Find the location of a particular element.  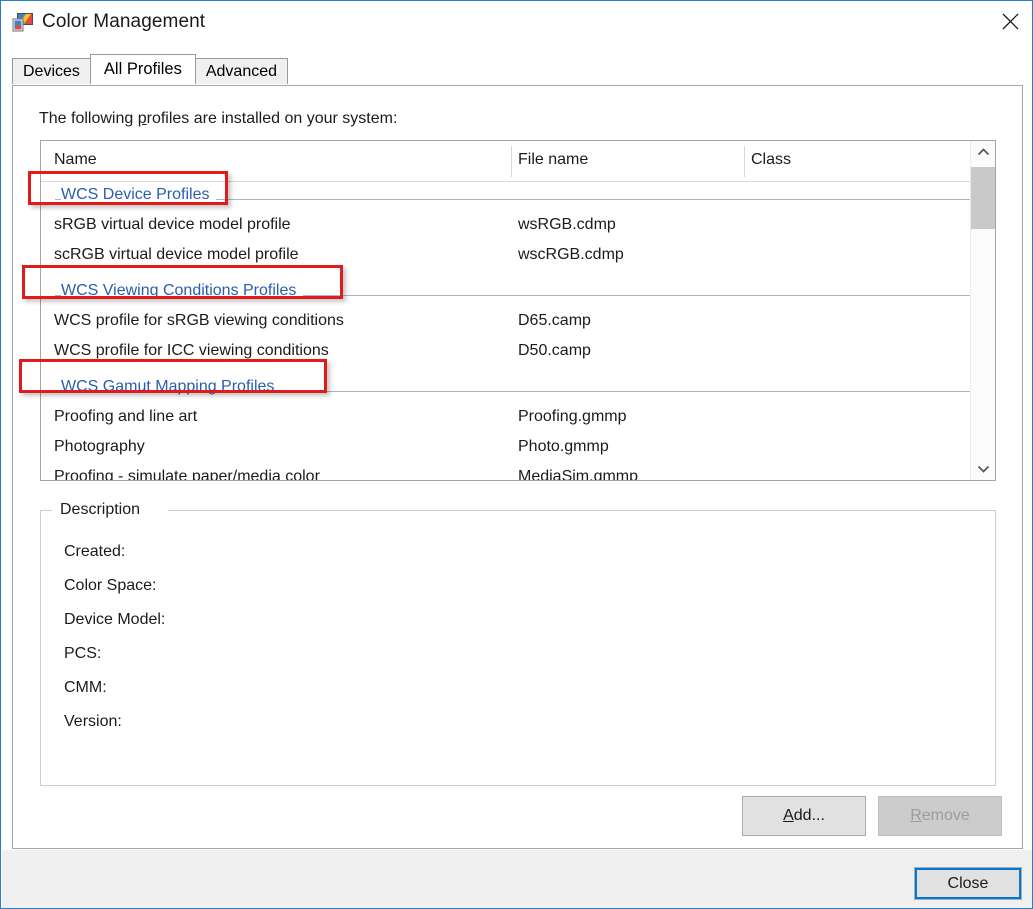

remove-button: Remove is located at coordinates (940, 816).